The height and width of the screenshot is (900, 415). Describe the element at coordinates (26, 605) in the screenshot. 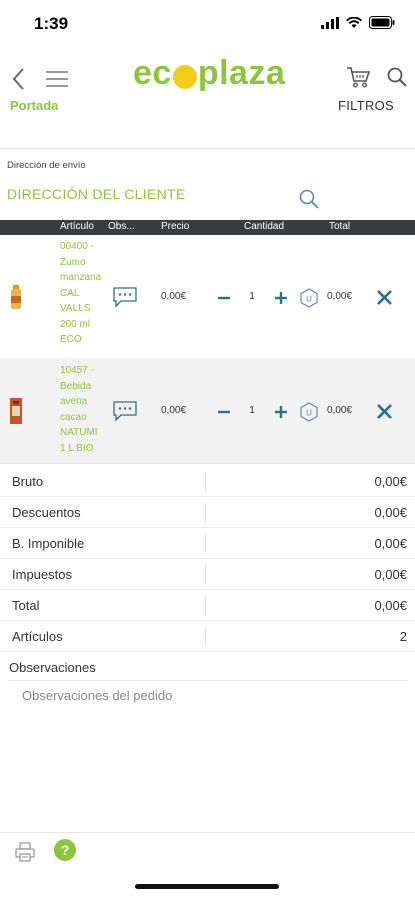

I see `summary-label: Total` at that location.